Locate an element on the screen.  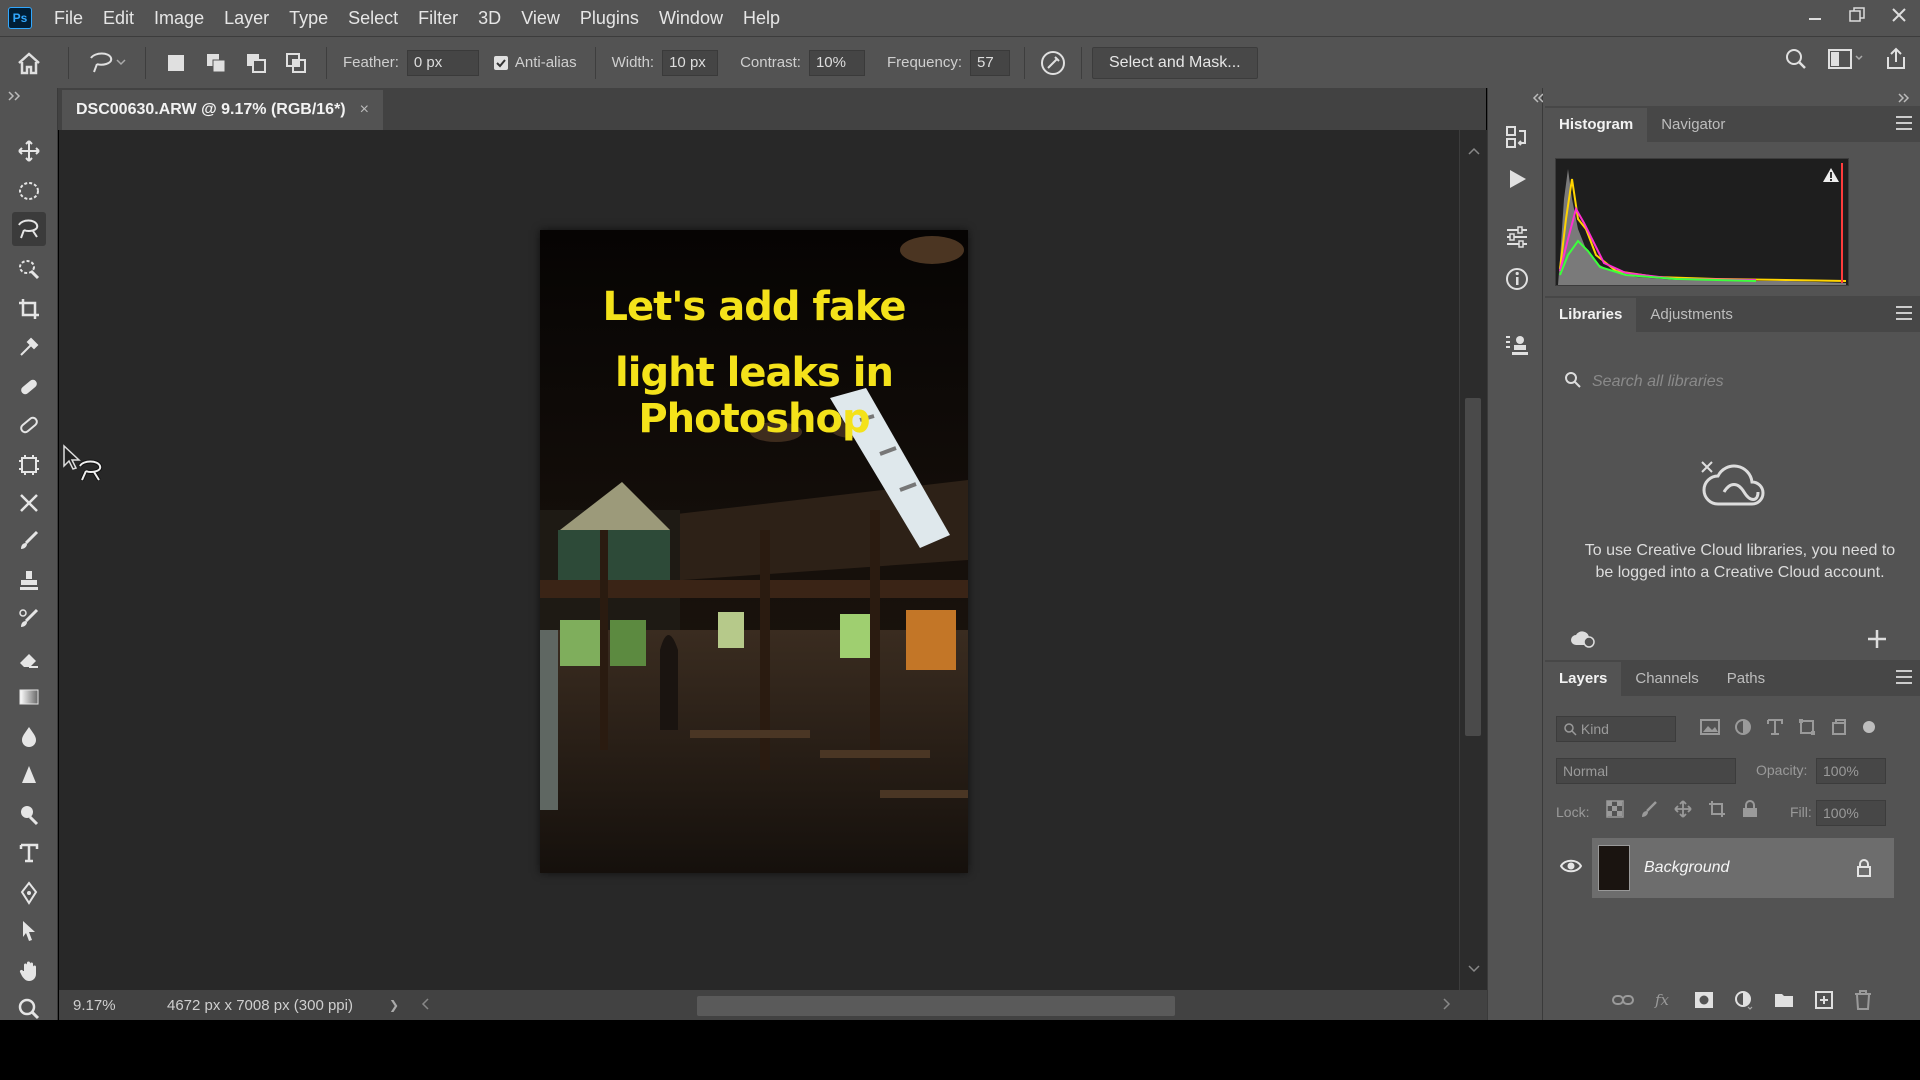
delete-layer-trash-icon is located at coordinates (1863, 1002).